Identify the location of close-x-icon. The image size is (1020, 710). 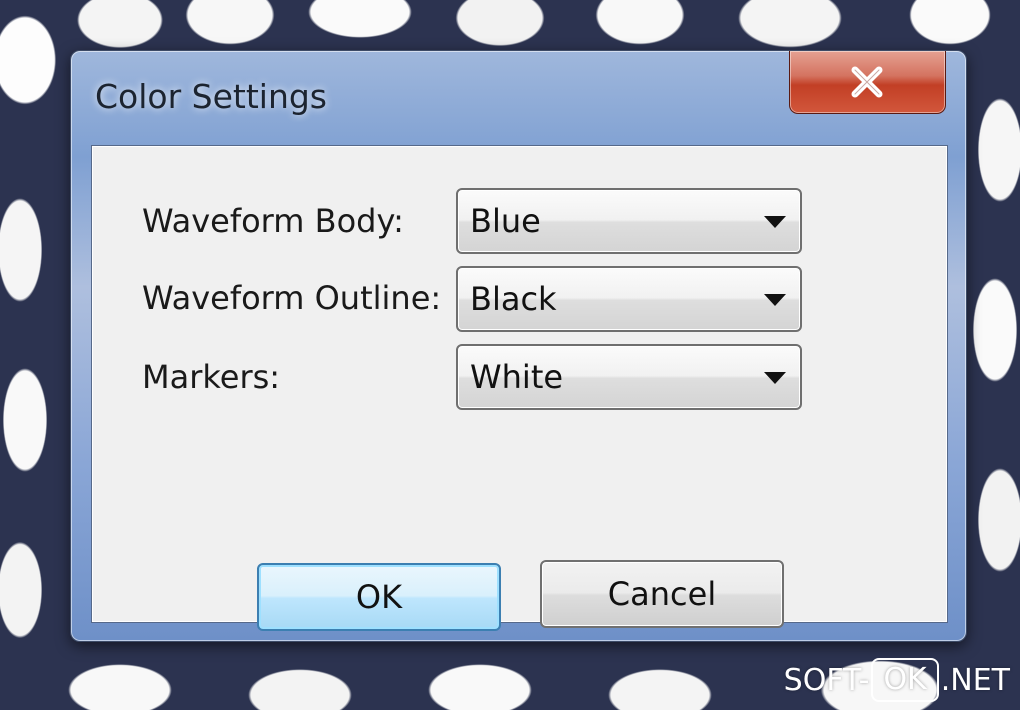
(867, 82).